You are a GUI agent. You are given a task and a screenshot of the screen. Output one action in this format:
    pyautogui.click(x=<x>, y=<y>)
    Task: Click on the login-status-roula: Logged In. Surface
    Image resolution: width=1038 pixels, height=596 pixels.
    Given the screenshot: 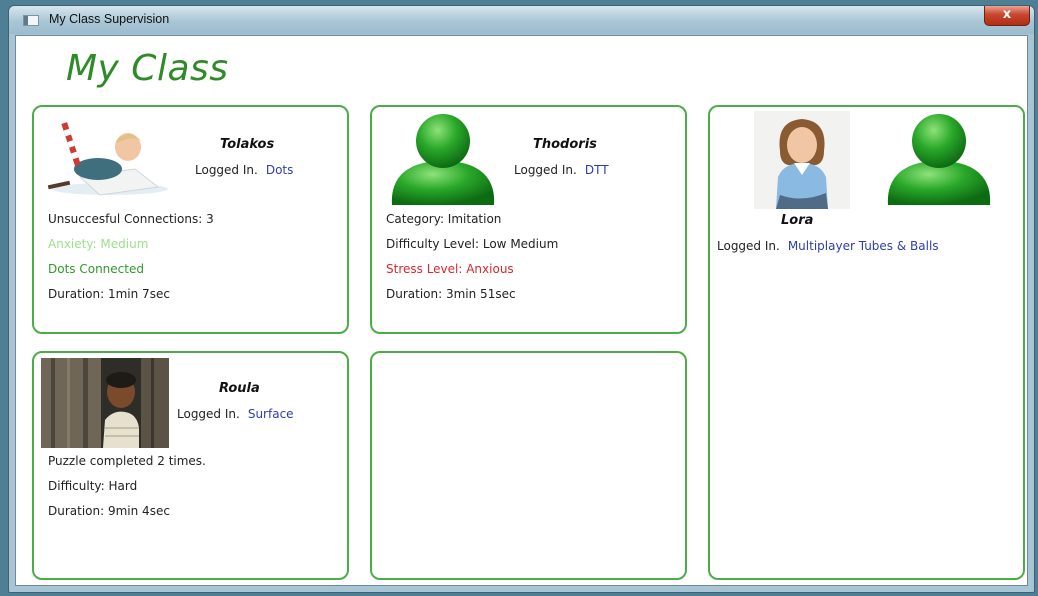 What is the action you would take?
    pyautogui.click(x=235, y=414)
    